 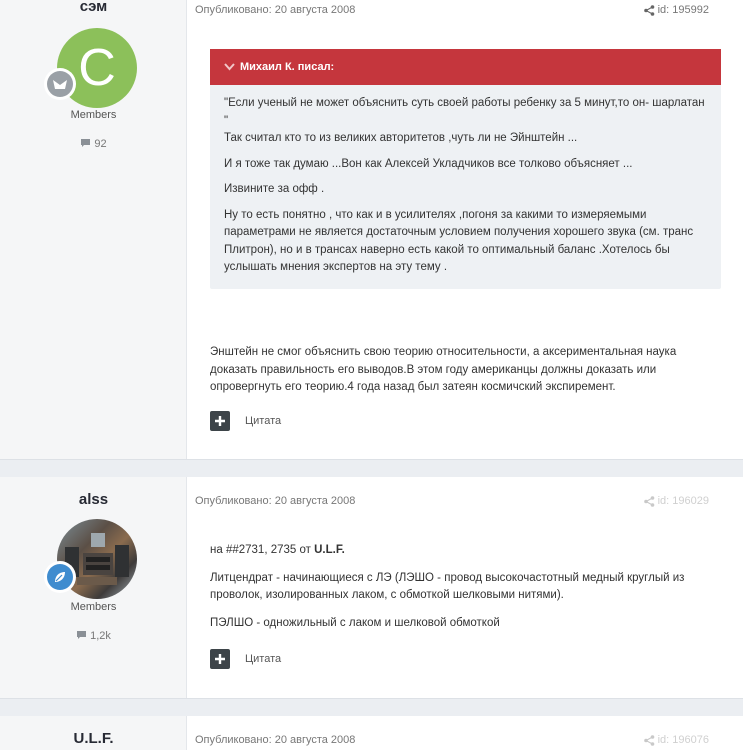 I want to click on author-name: alss, so click(x=93, y=499).